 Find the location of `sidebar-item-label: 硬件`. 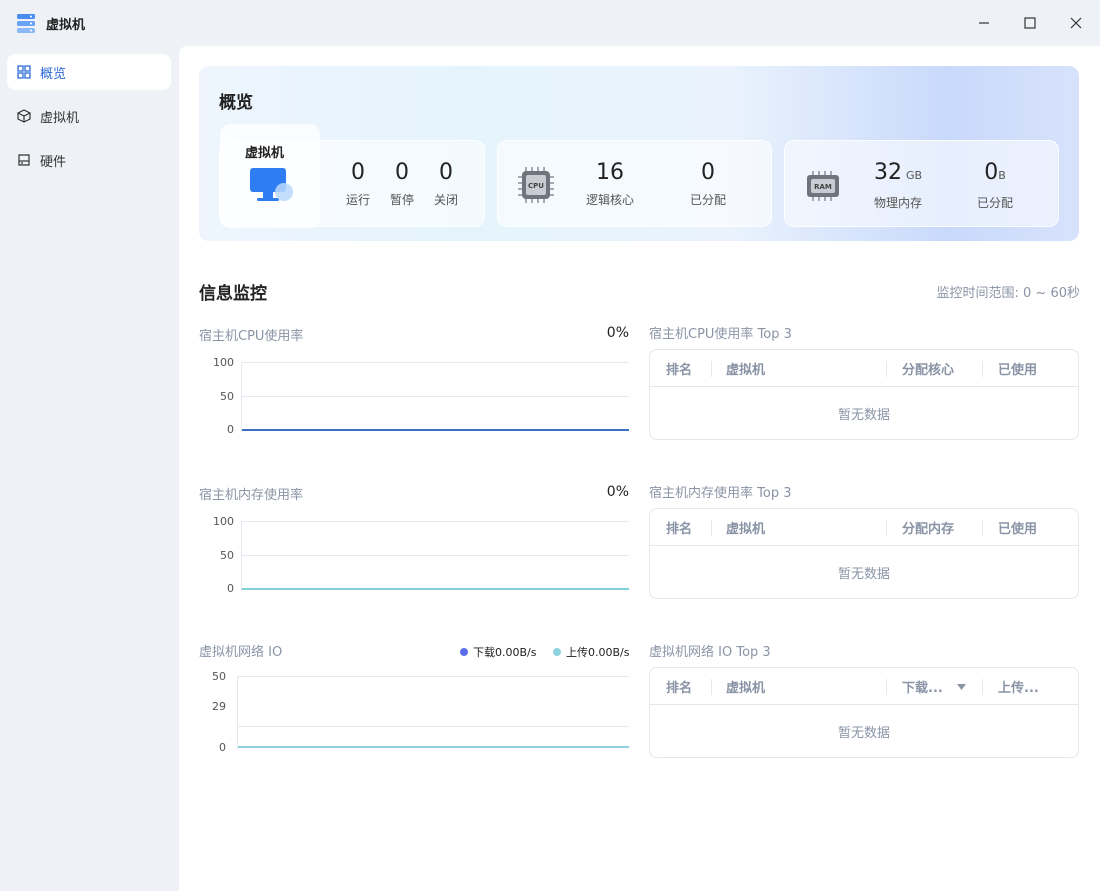

sidebar-item-label: 硬件 is located at coordinates (53, 162).